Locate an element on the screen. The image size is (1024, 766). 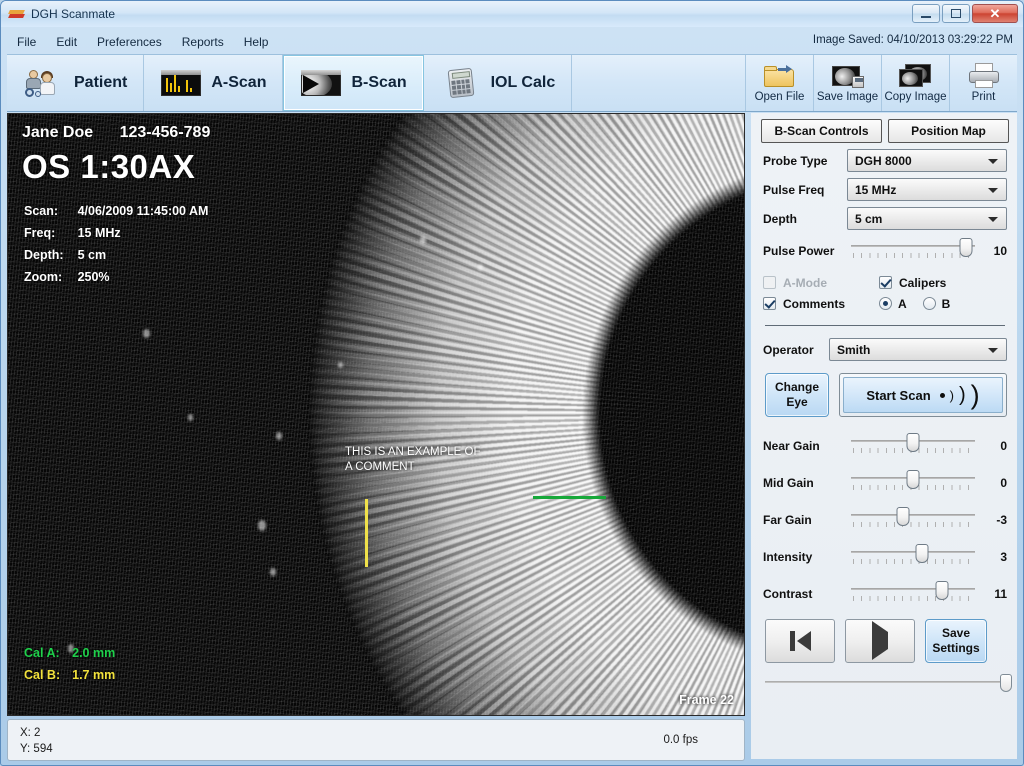
options-block: A-Mode Calipers Comments A B is located at coordinates (884, 288).